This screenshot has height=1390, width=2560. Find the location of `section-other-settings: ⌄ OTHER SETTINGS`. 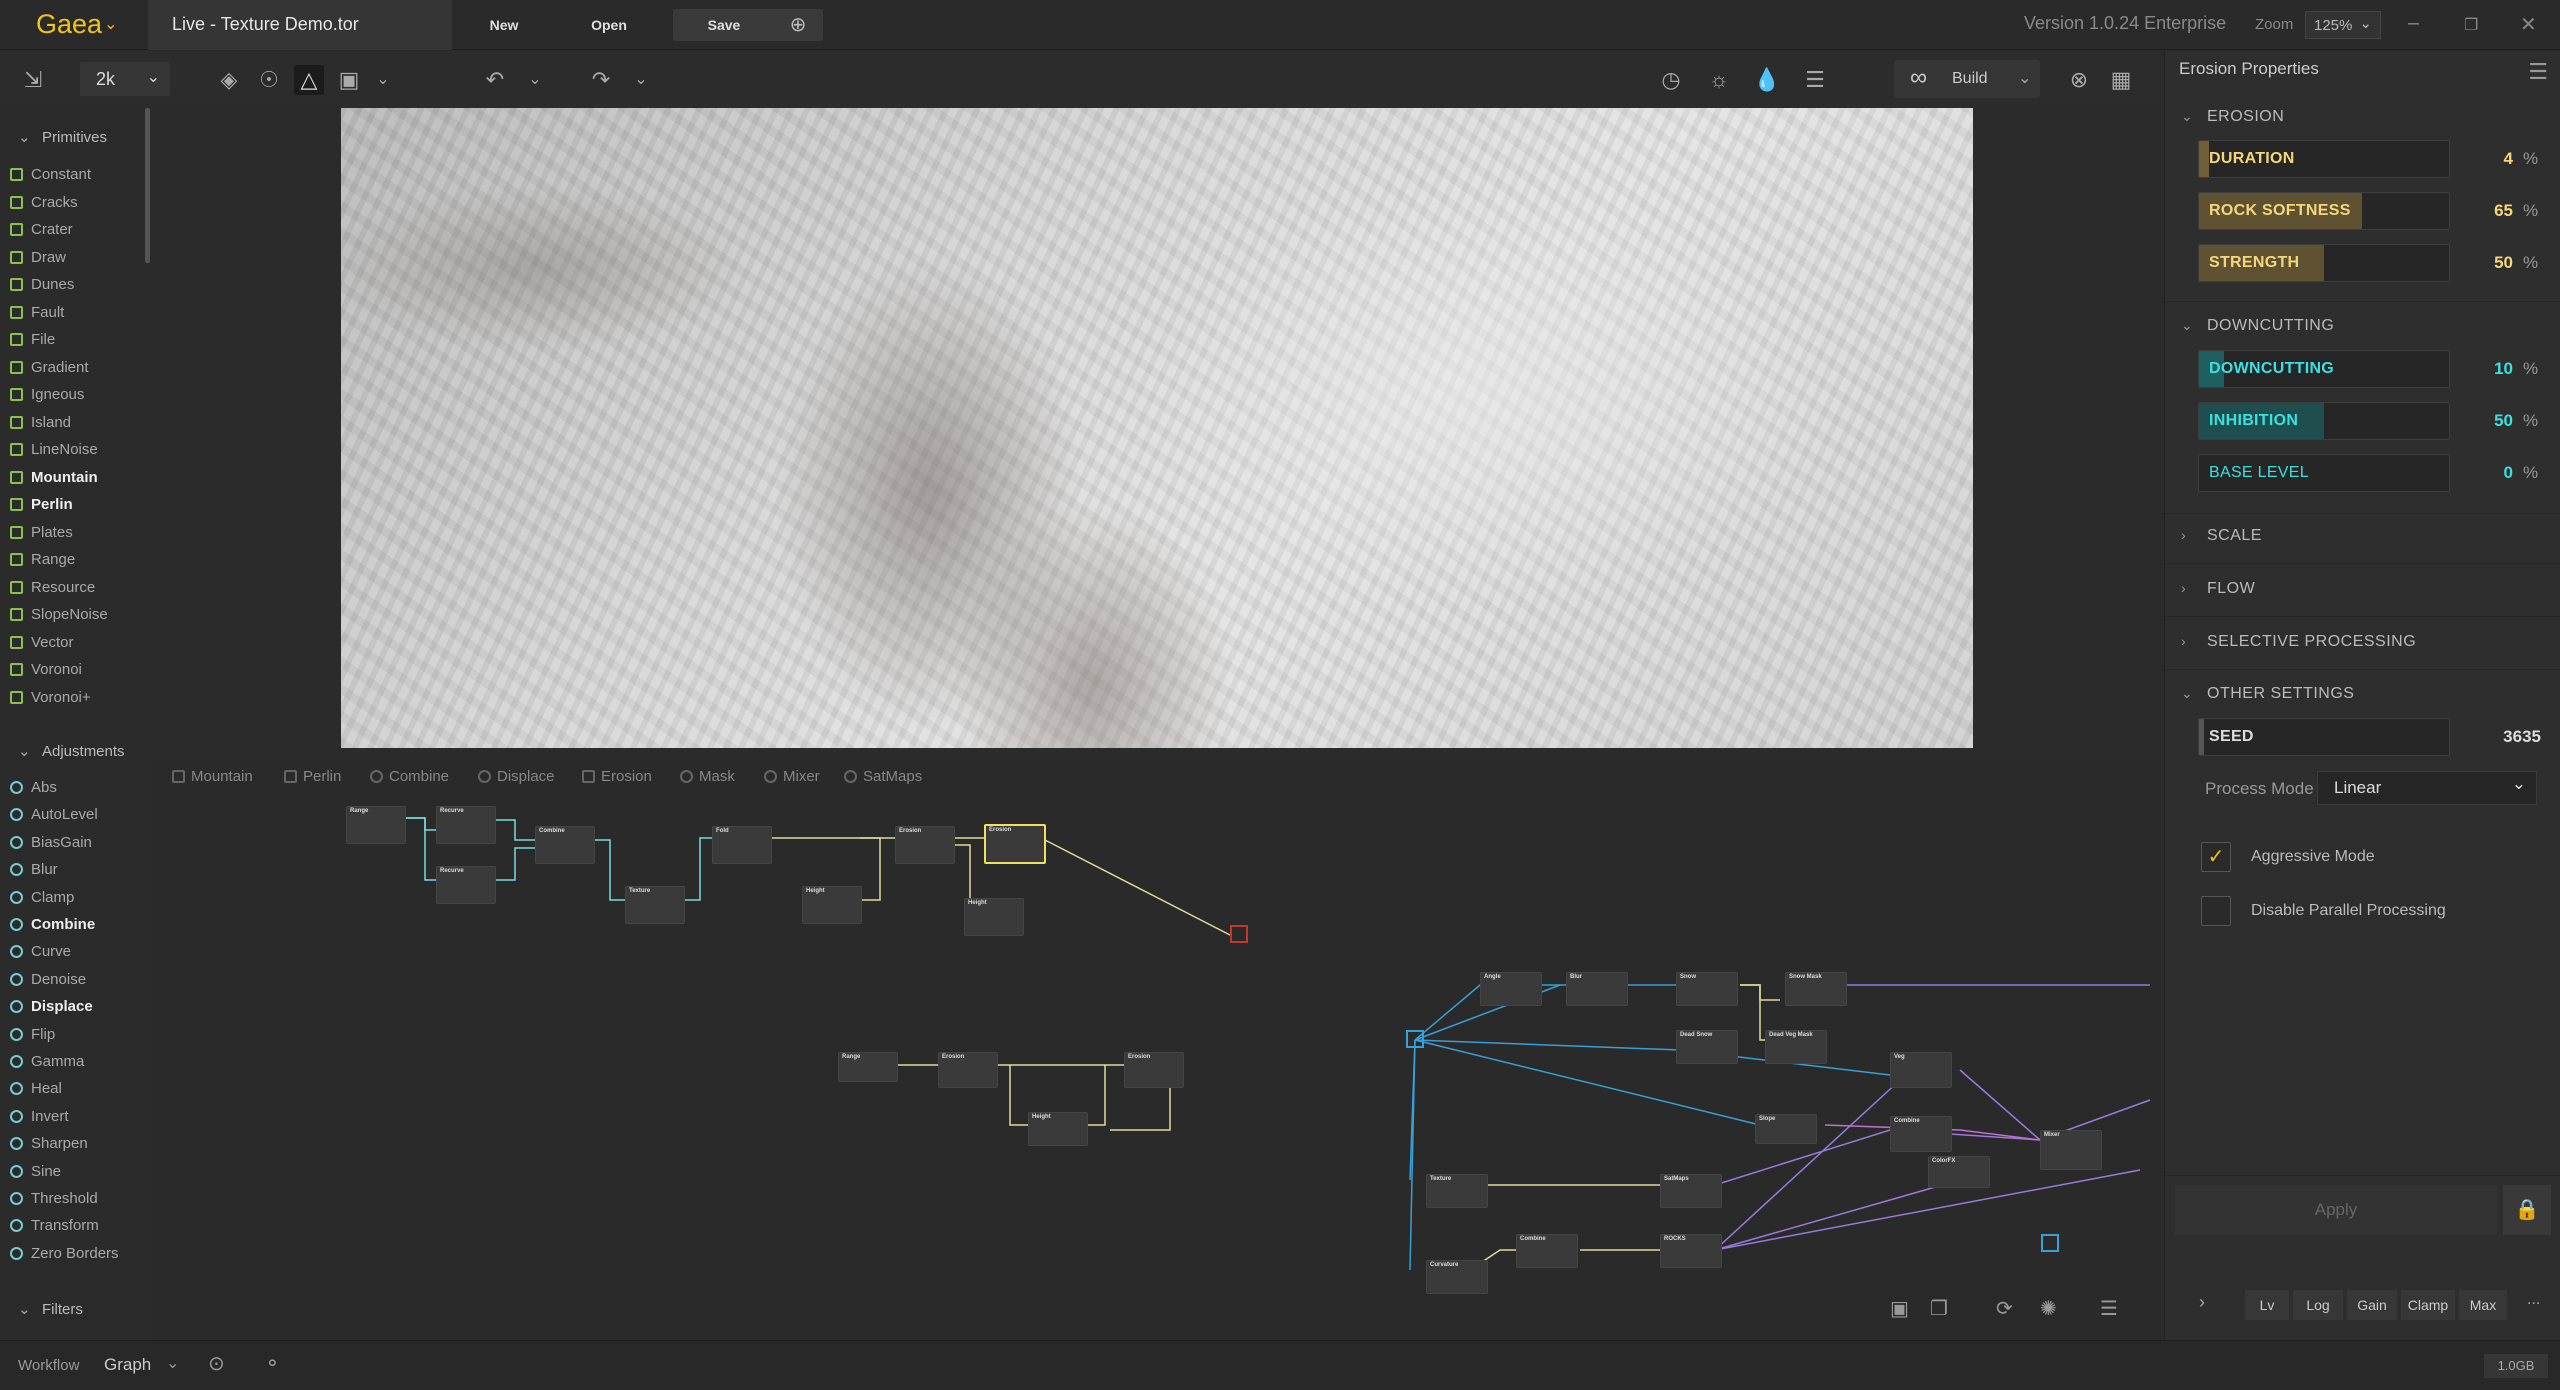

section-other-settings: ⌄ OTHER SETTINGS is located at coordinates (2267, 694).